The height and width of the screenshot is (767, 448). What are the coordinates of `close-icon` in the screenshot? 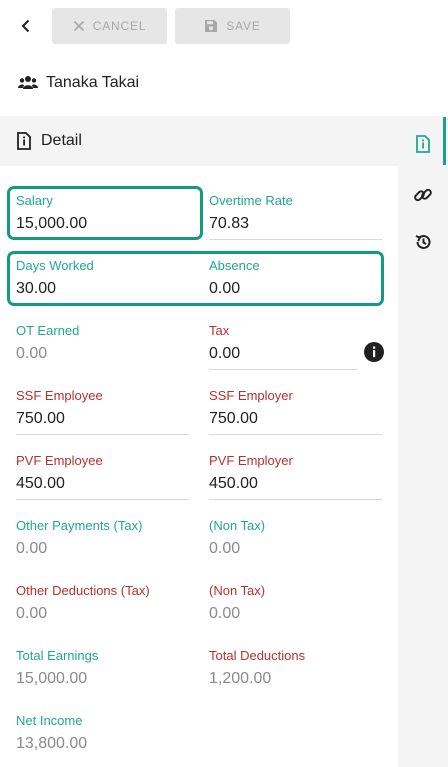 It's located at (78, 26).